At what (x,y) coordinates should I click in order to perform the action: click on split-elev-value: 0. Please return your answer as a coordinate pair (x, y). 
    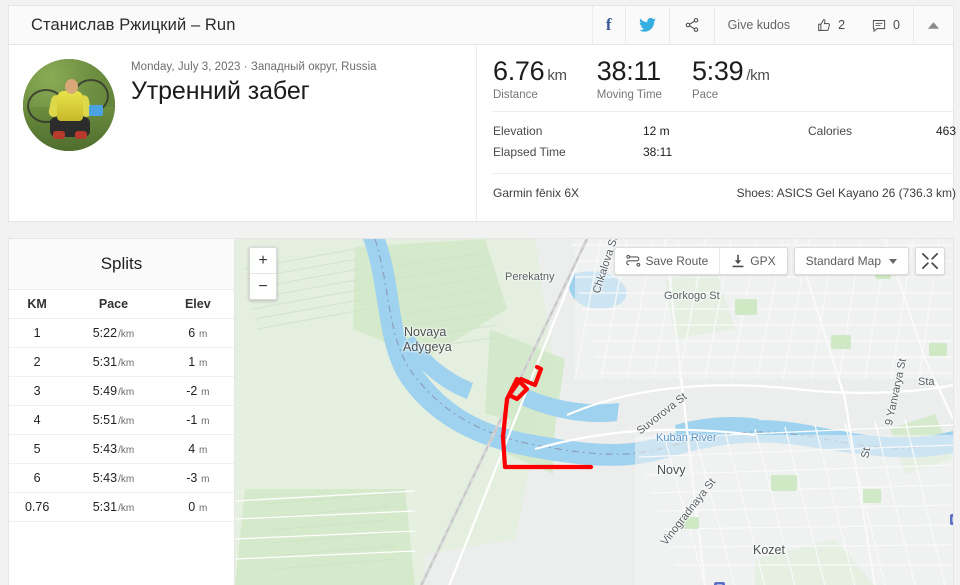
    Looking at the image, I should click on (192, 507).